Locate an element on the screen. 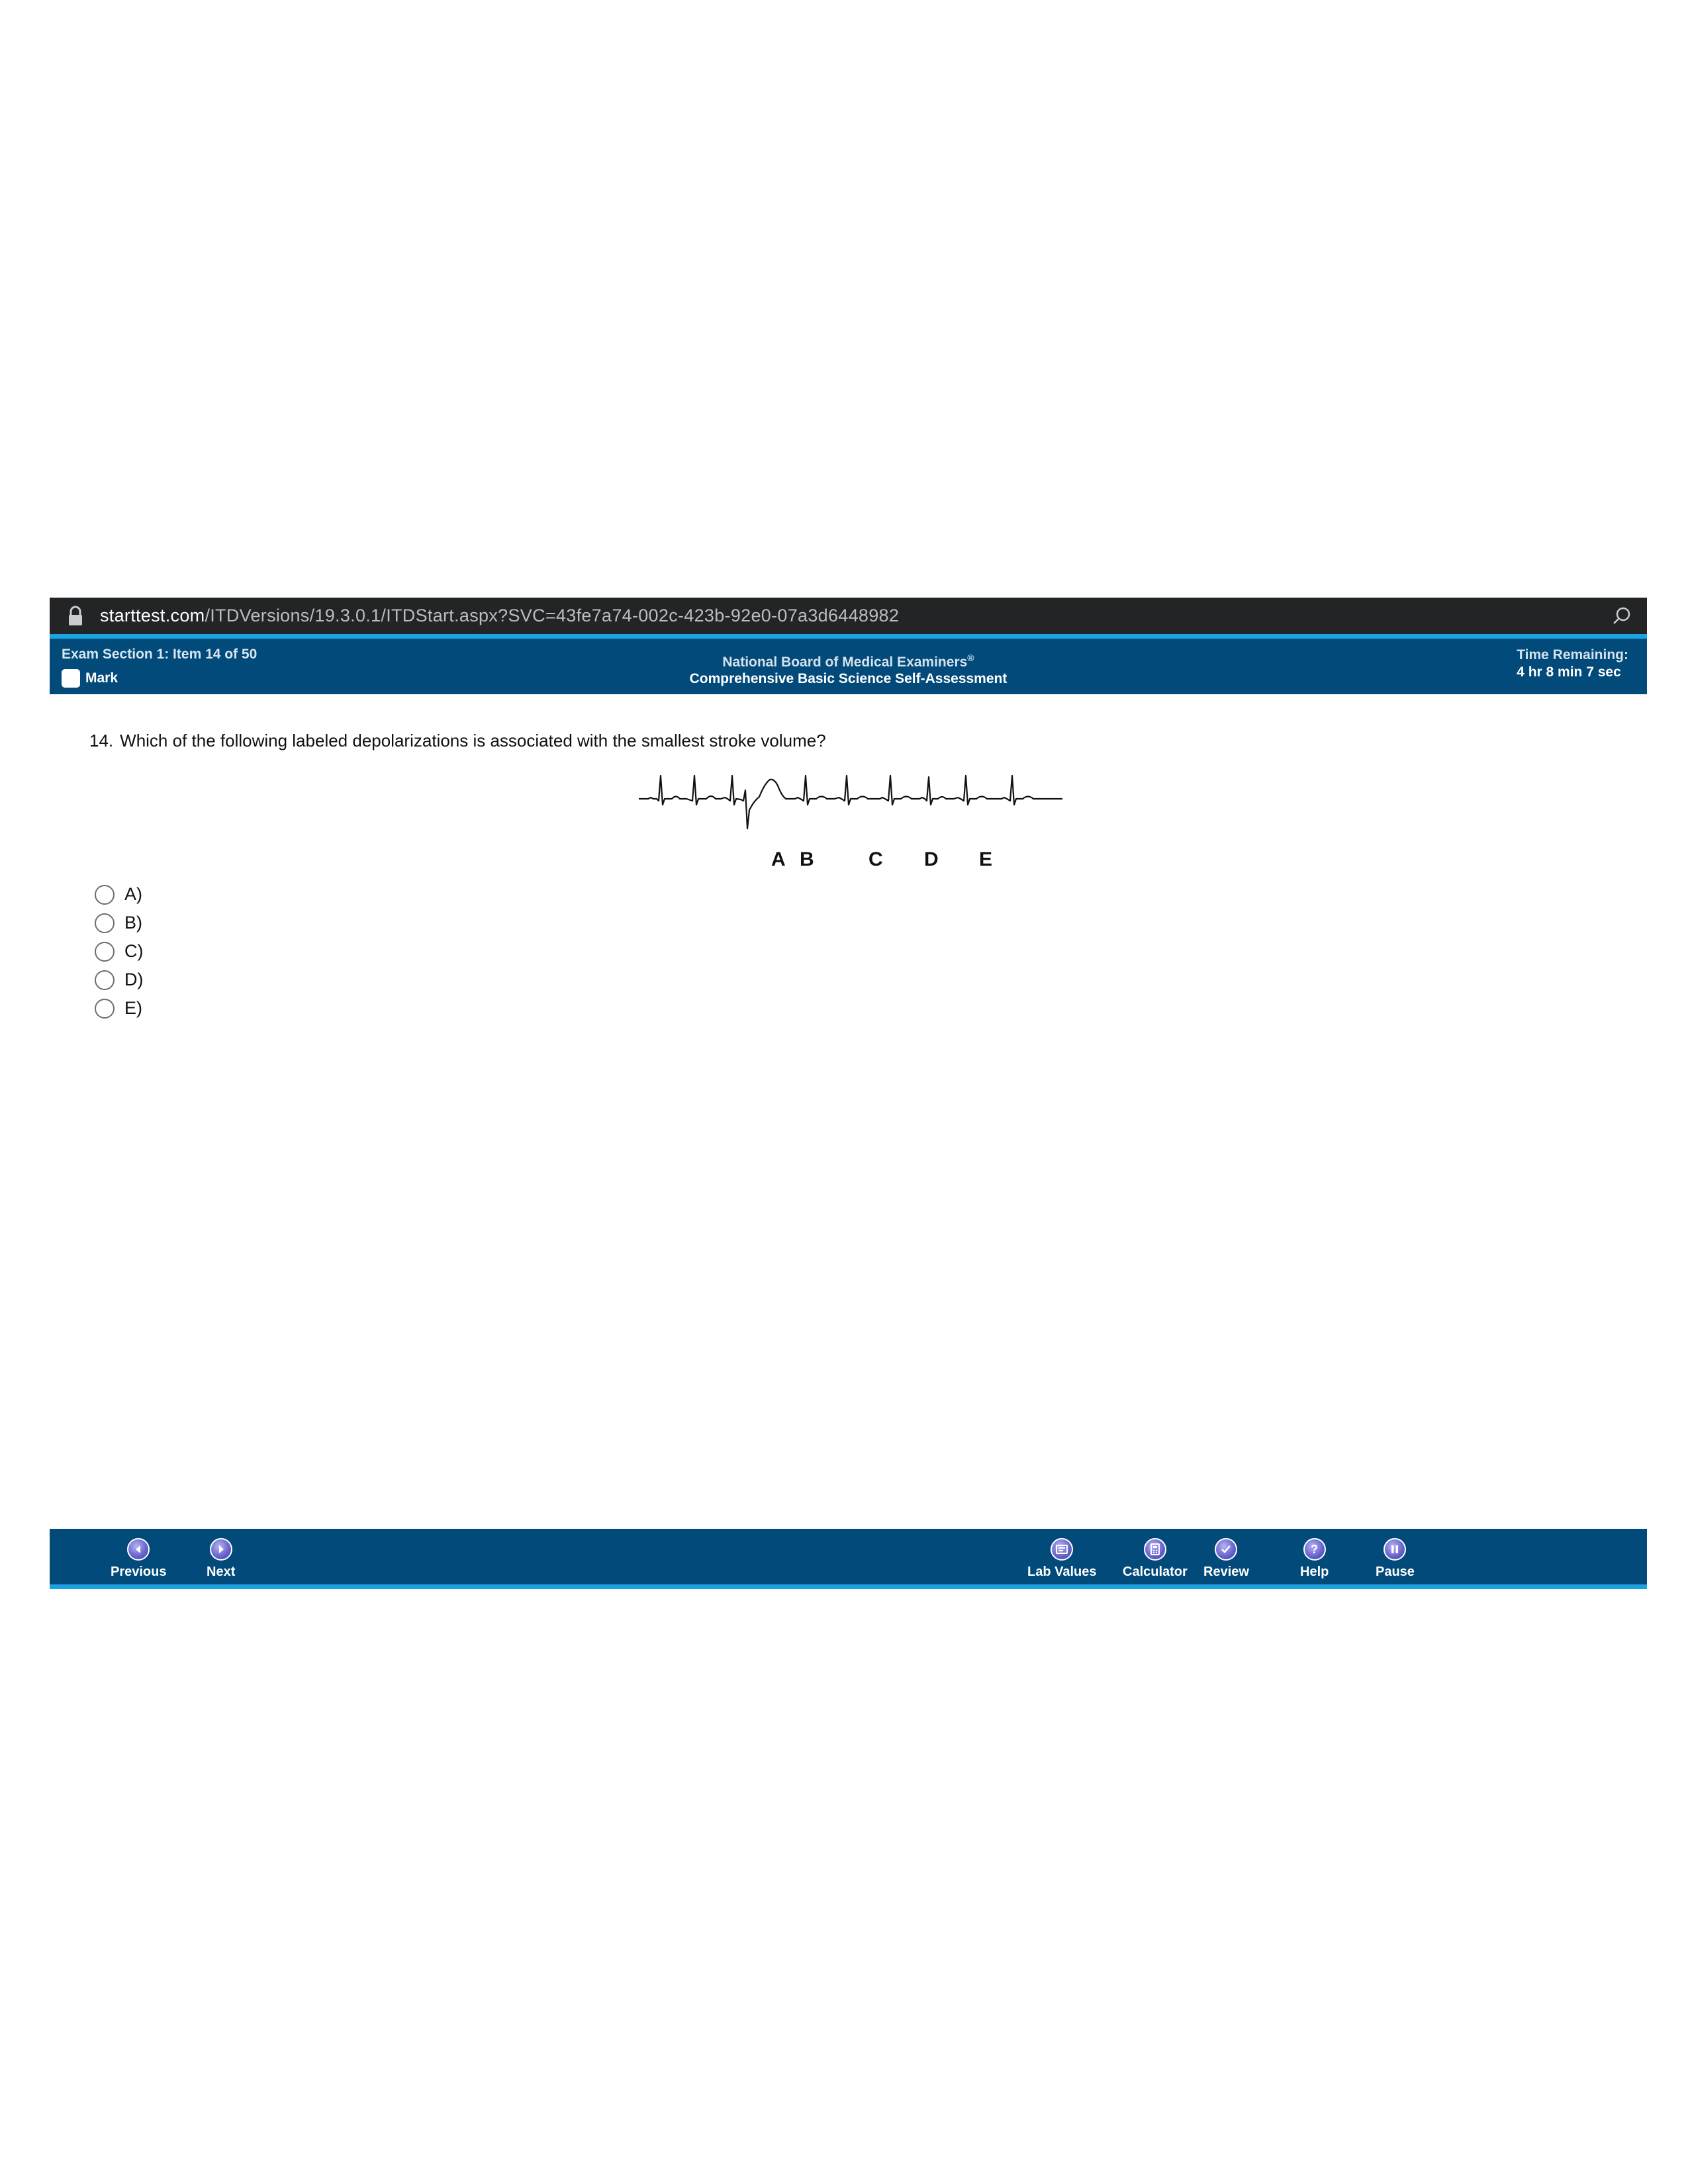 The image size is (1688, 2184). pause-button: Pause is located at coordinates (1395, 1559).